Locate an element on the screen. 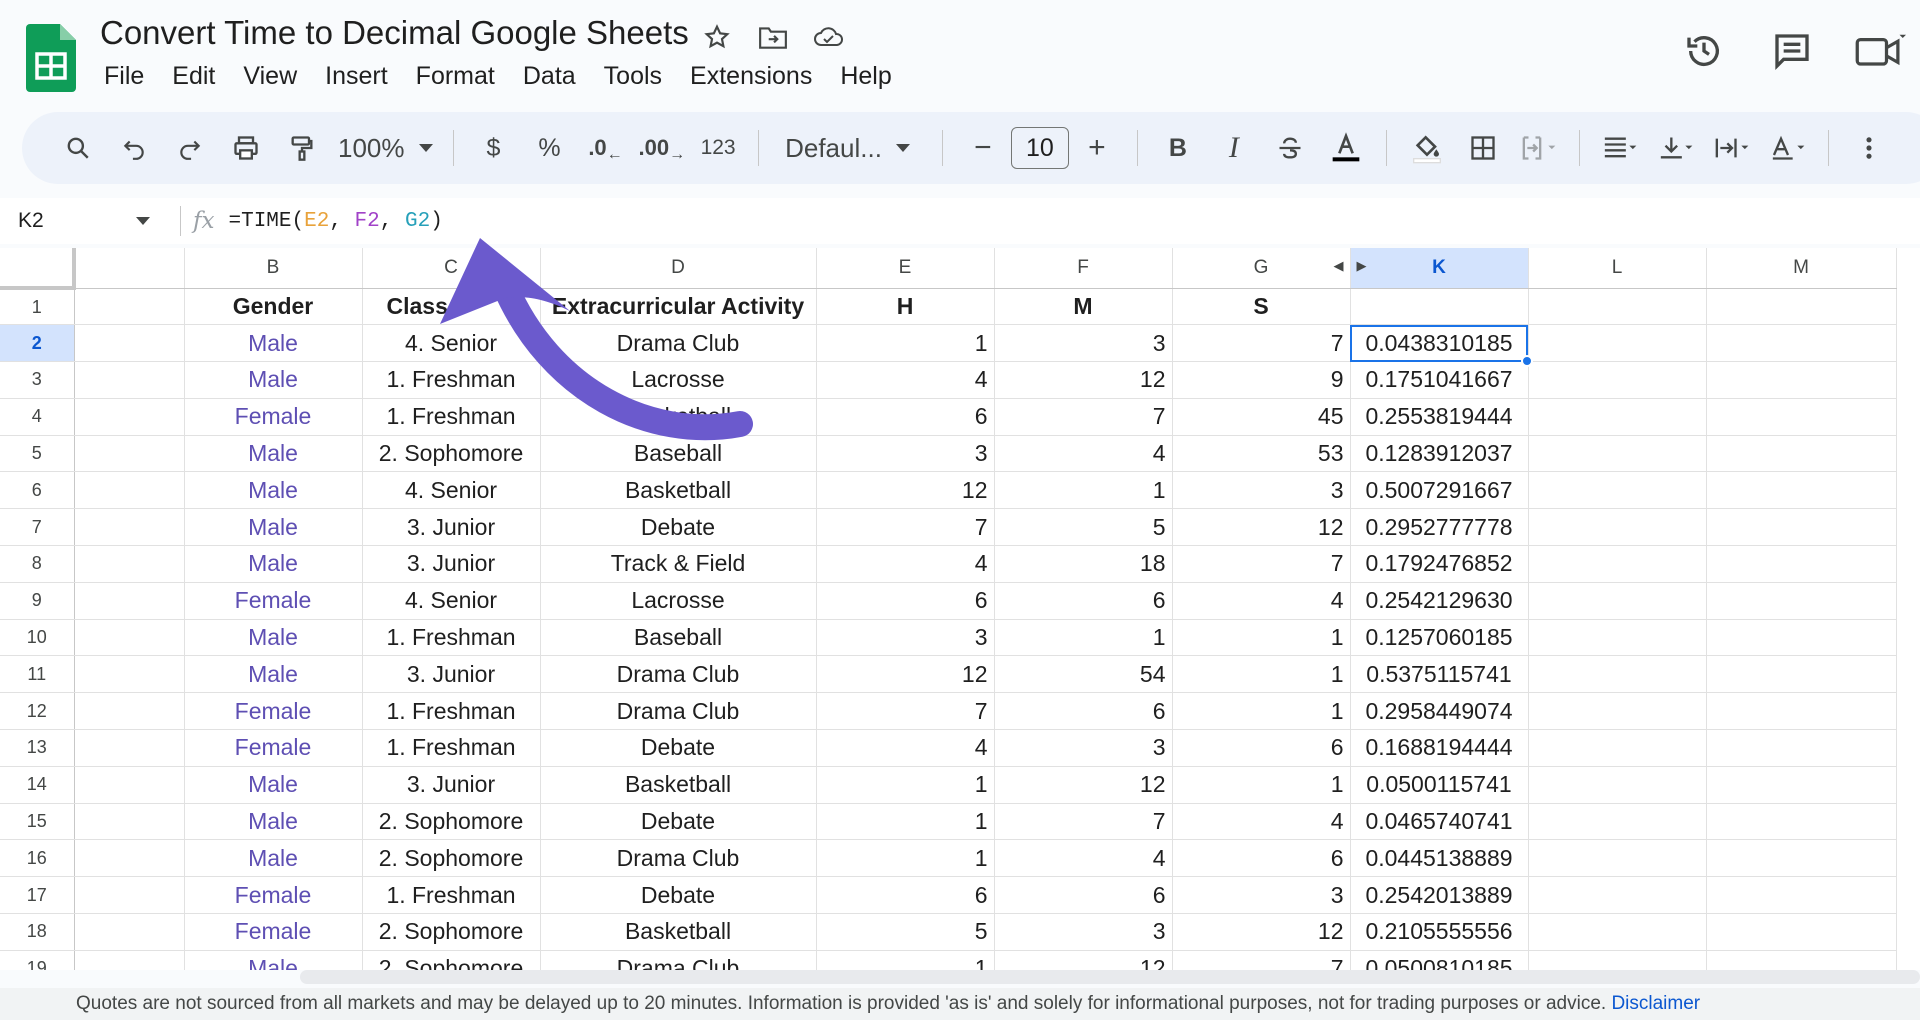 The image size is (1920, 1020). cell-minutes: 54 is located at coordinates (1083, 674).